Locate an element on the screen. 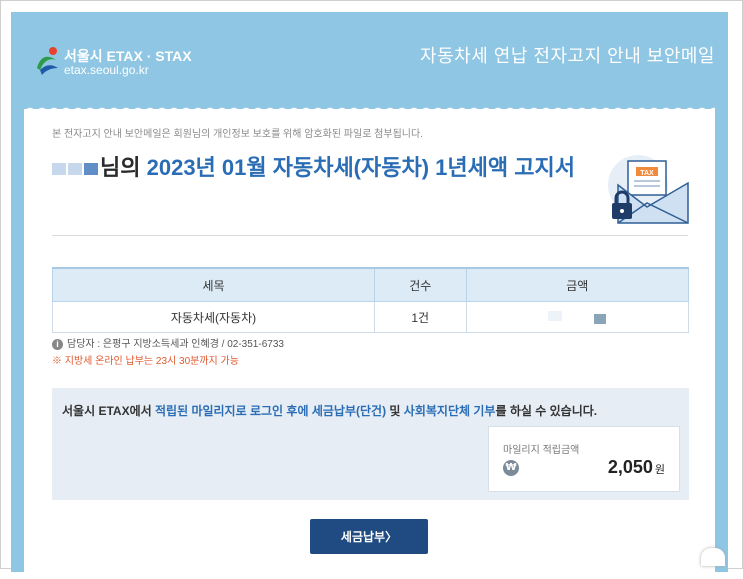 This screenshot has height=579, width=743. won-icon: ₩ is located at coordinates (511, 468).